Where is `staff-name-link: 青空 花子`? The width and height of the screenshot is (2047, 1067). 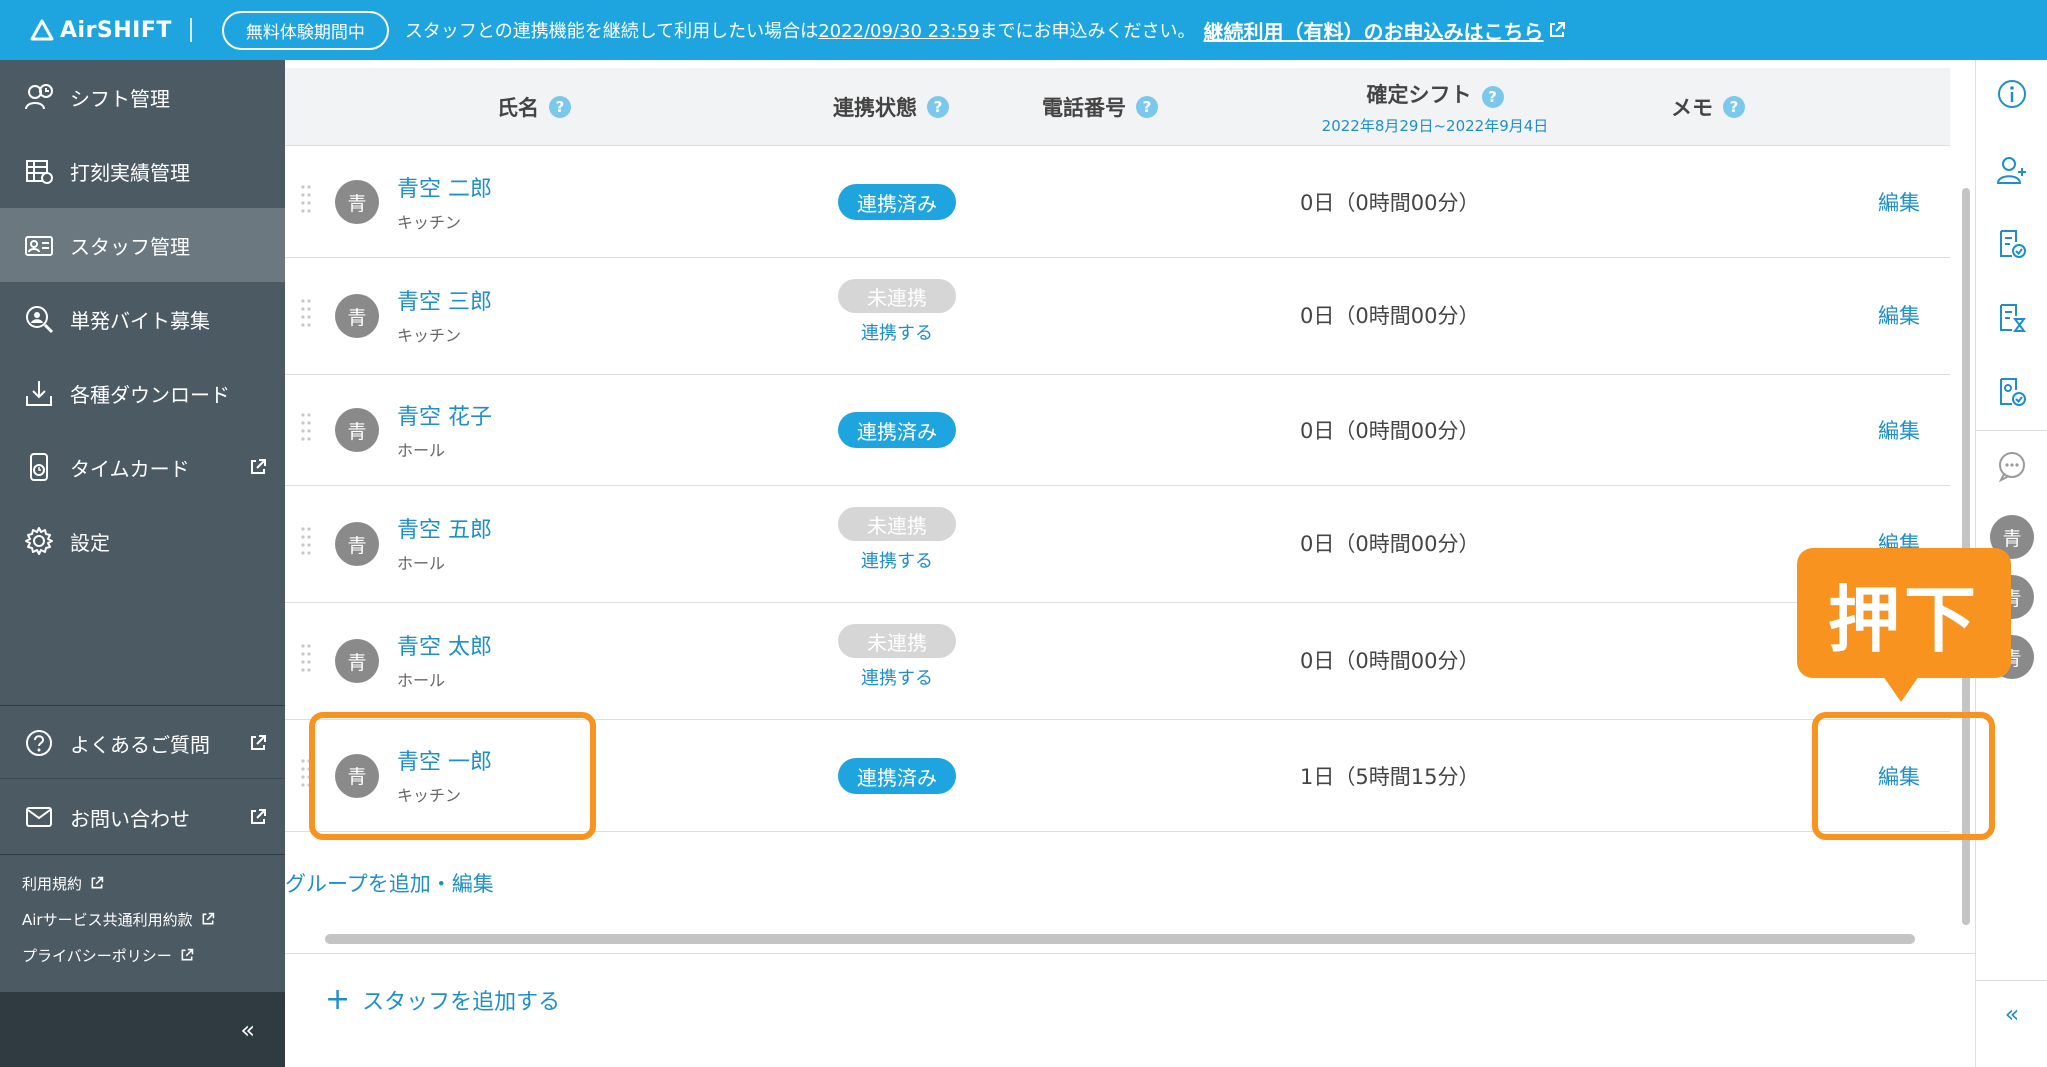
staff-name-link: 青空 花子 is located at coordinates (444, 415).